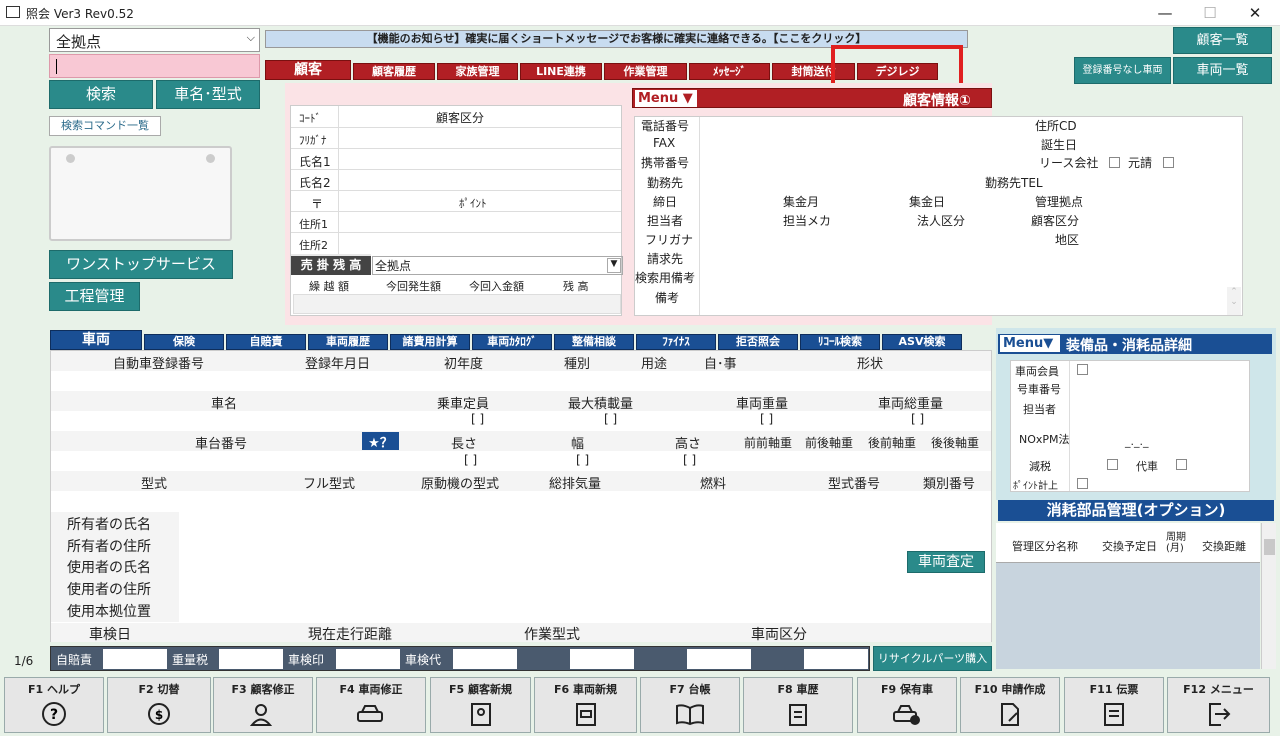 The height and width of the screenshot is (736, 1280). What do you see at coordinates (263, 705) in the screenshot?
I see `f3-edit-customer-button: F3 顧客修正` at bounding box center [263, 705].